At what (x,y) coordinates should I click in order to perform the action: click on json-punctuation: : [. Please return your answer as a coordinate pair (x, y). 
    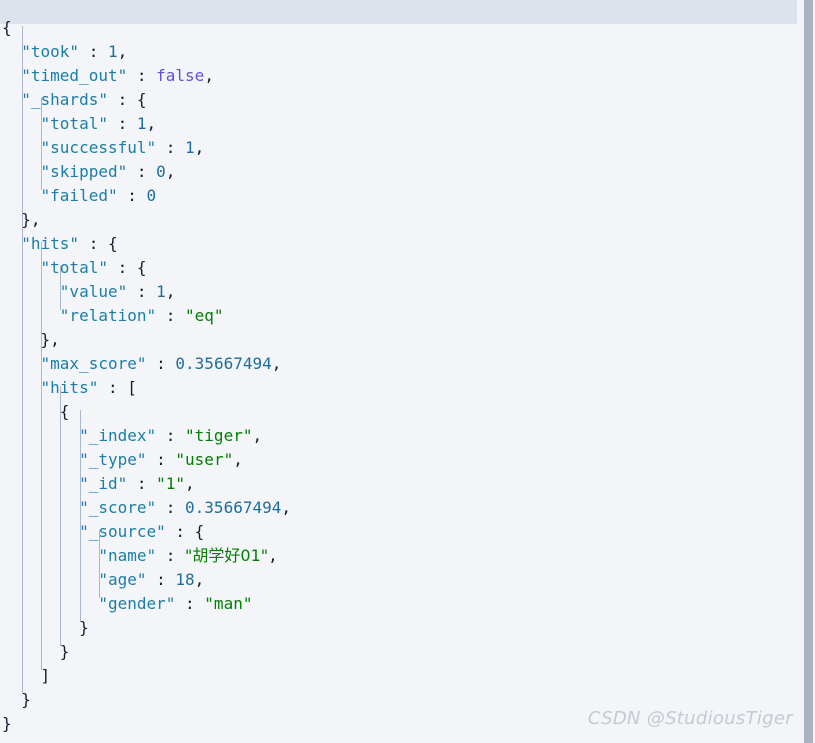
    Looking at the image, I should click on (117, 387).